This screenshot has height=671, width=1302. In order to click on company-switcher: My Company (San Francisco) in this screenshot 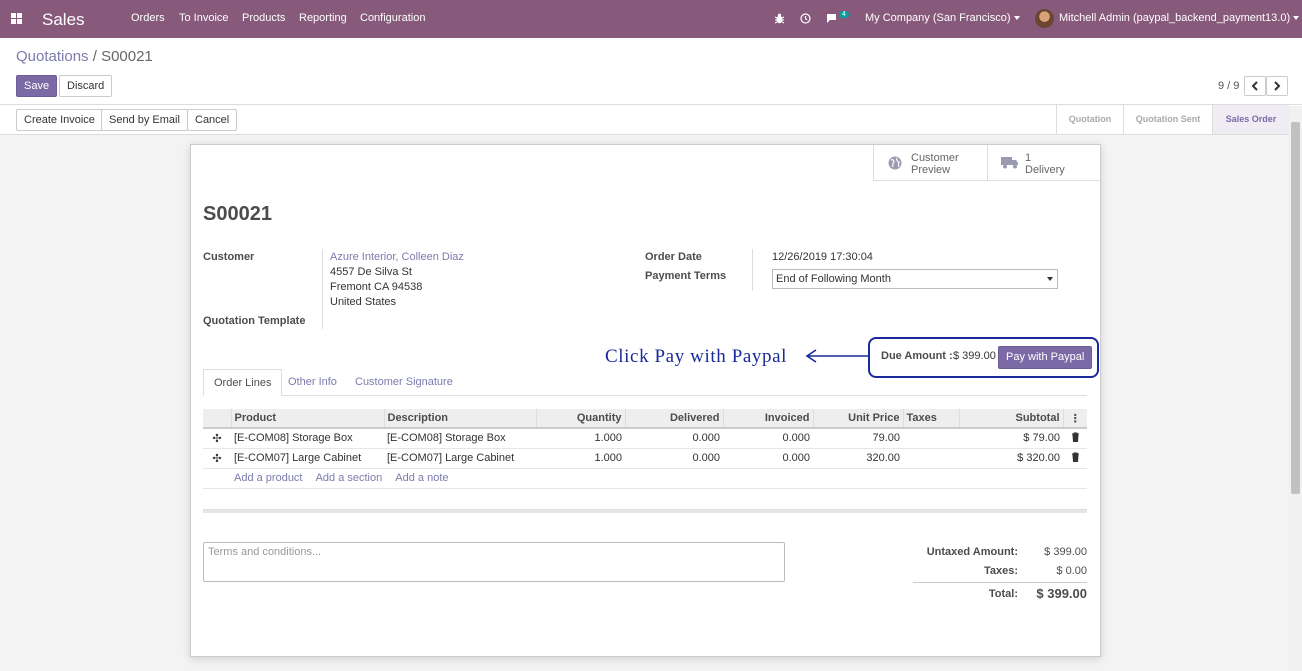, I will do `click(942, 18)`.